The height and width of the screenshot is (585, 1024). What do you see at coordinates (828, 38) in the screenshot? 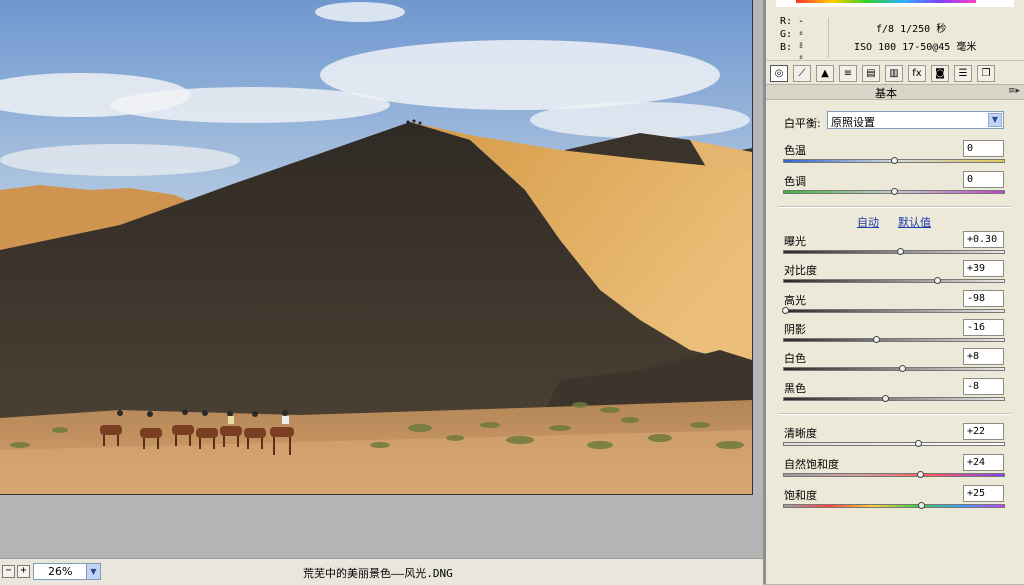
I see `readout-separator` at bounding box center [828, 38].